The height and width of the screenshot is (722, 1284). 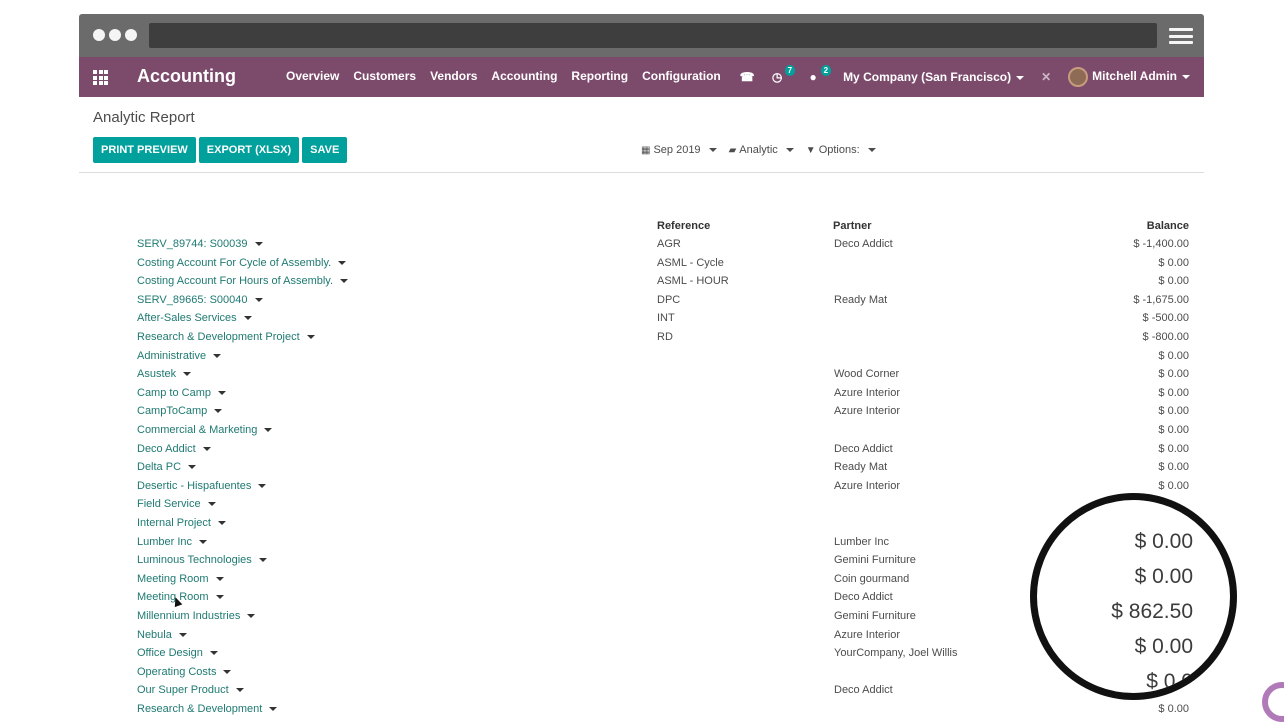 I want to click on analytic-account-link: Costing Account For Hours of Assembly., so click(x=243, y=281).